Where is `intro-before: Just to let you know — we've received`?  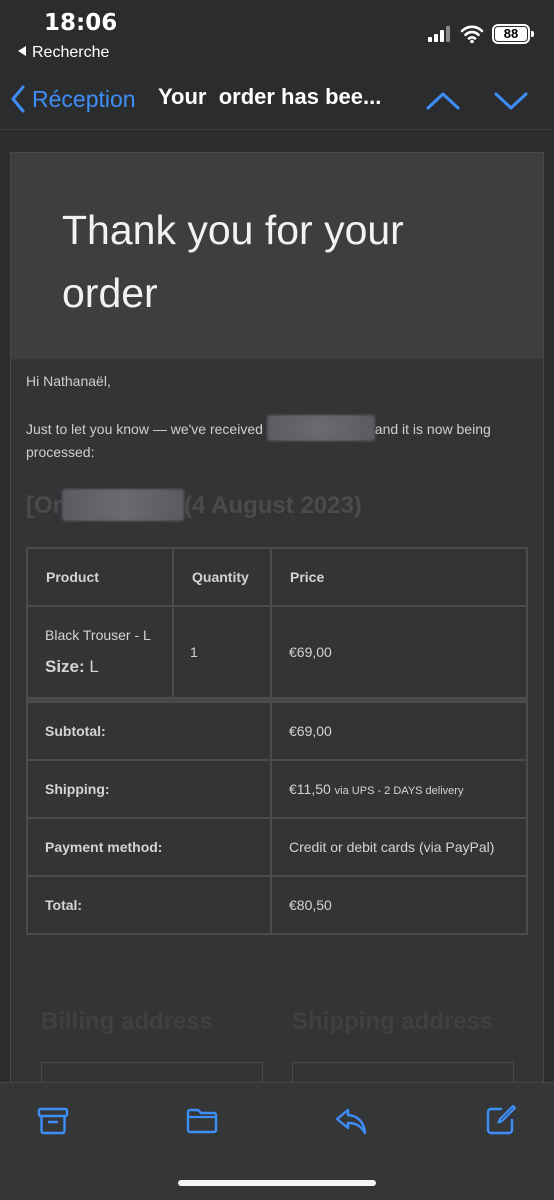 intro-before: Just to let you know — we've received is located at coordinates (146, 429).